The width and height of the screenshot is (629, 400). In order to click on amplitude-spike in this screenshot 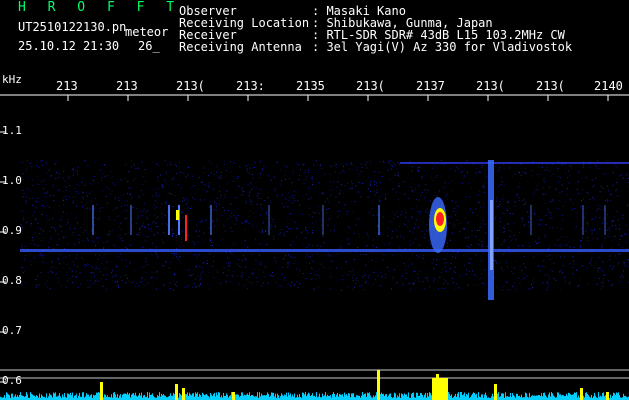, I will do `click(581, 394)`.